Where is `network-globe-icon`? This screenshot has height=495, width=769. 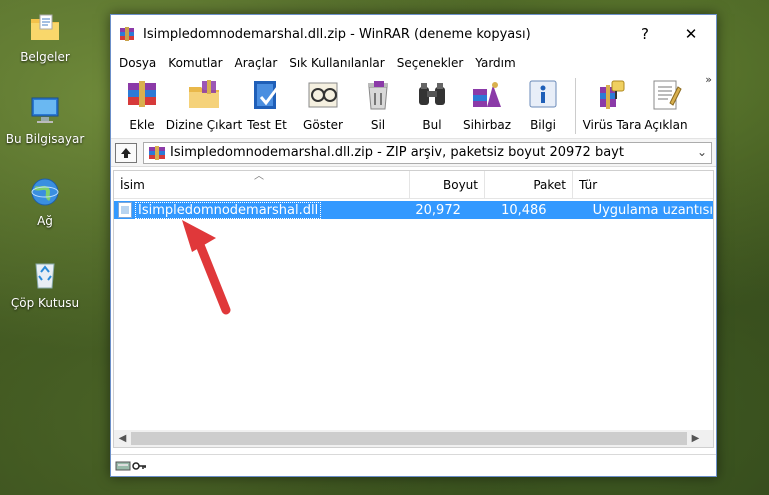 network-globe-icon is located at coordinates (45, 192).